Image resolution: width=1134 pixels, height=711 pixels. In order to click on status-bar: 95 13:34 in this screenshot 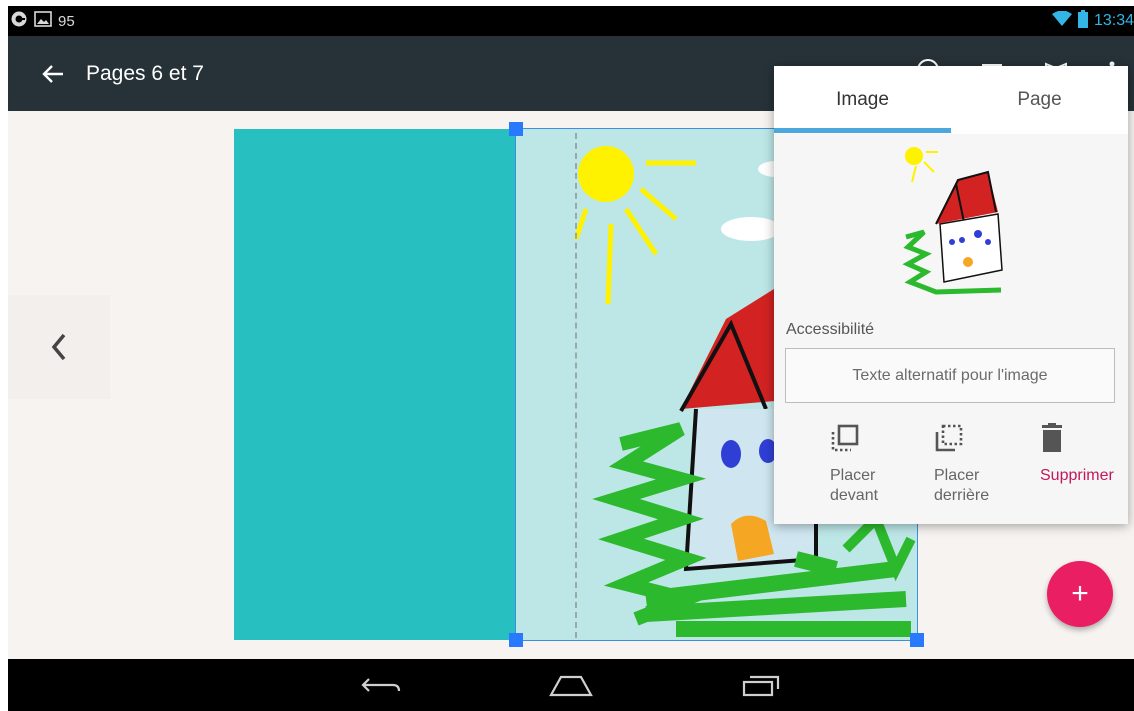, I will do `click(571, 21)`.